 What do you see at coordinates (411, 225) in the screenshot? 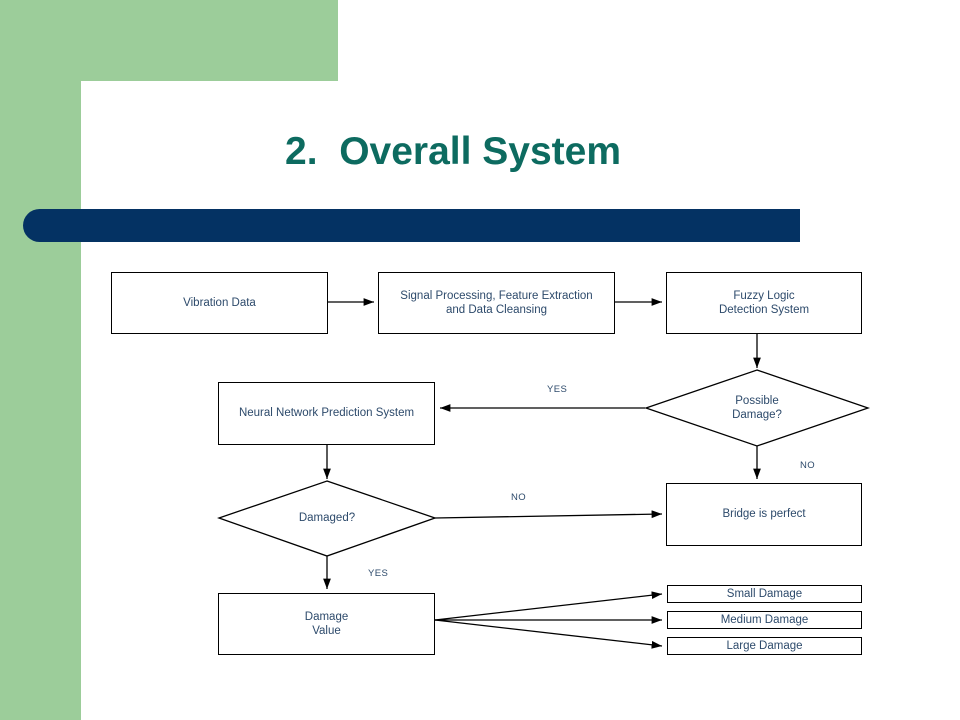
I see `blue-title-underline-bar` at bounding box center [411, 225].